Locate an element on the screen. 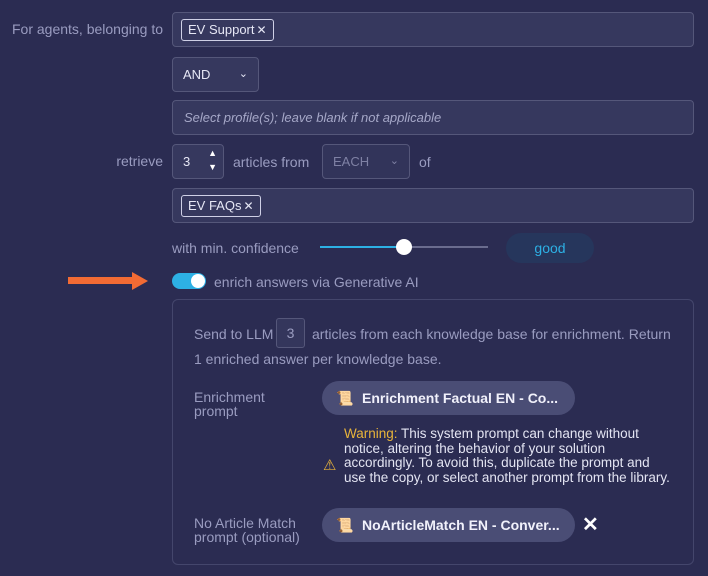  operator-value: AND is located at coordinates (197, 74).